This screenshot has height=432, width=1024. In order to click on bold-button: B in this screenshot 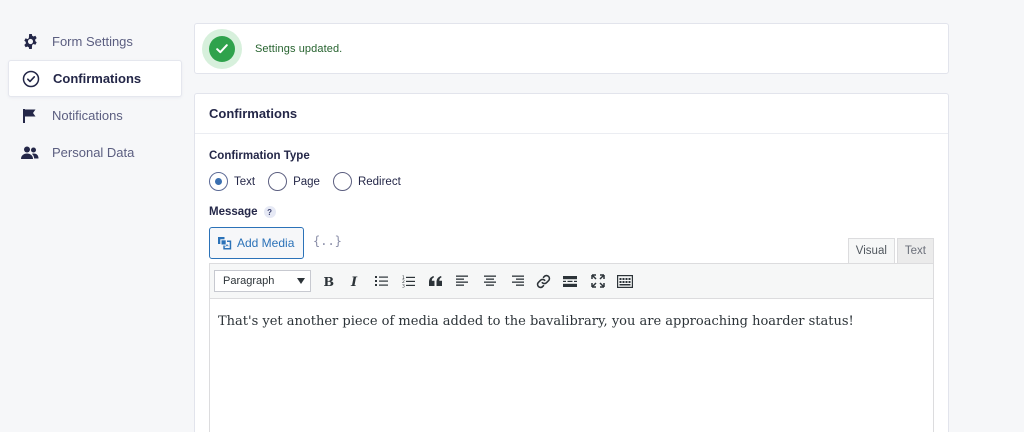, I will do `click(327, 281)`.